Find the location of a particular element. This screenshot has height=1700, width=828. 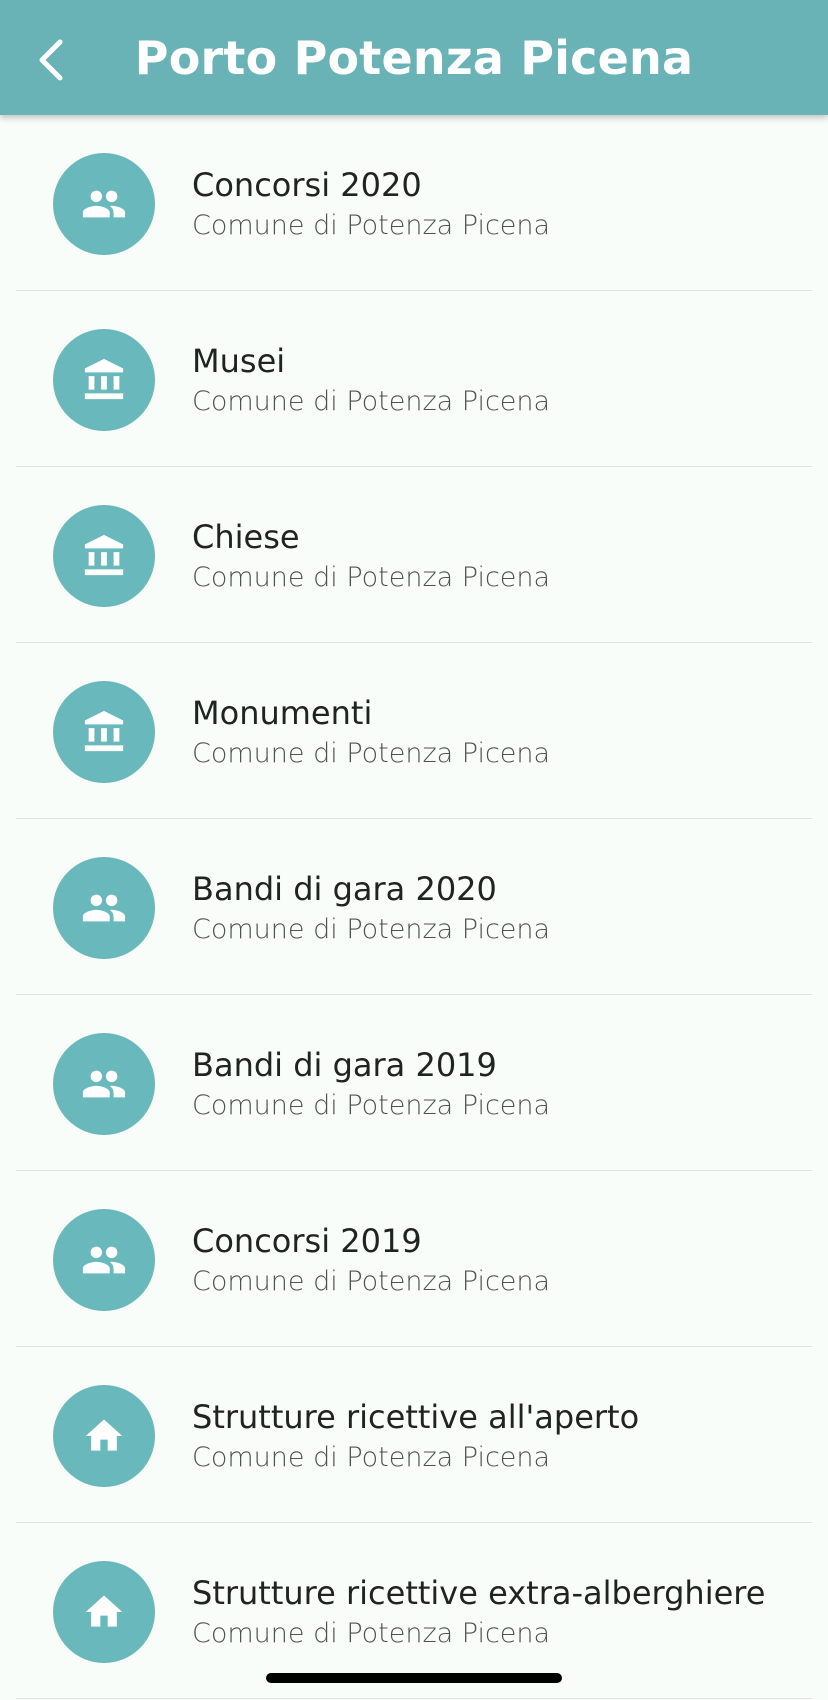

app-bar: Porto Potenza Picena is located at coordinates (414, 57).